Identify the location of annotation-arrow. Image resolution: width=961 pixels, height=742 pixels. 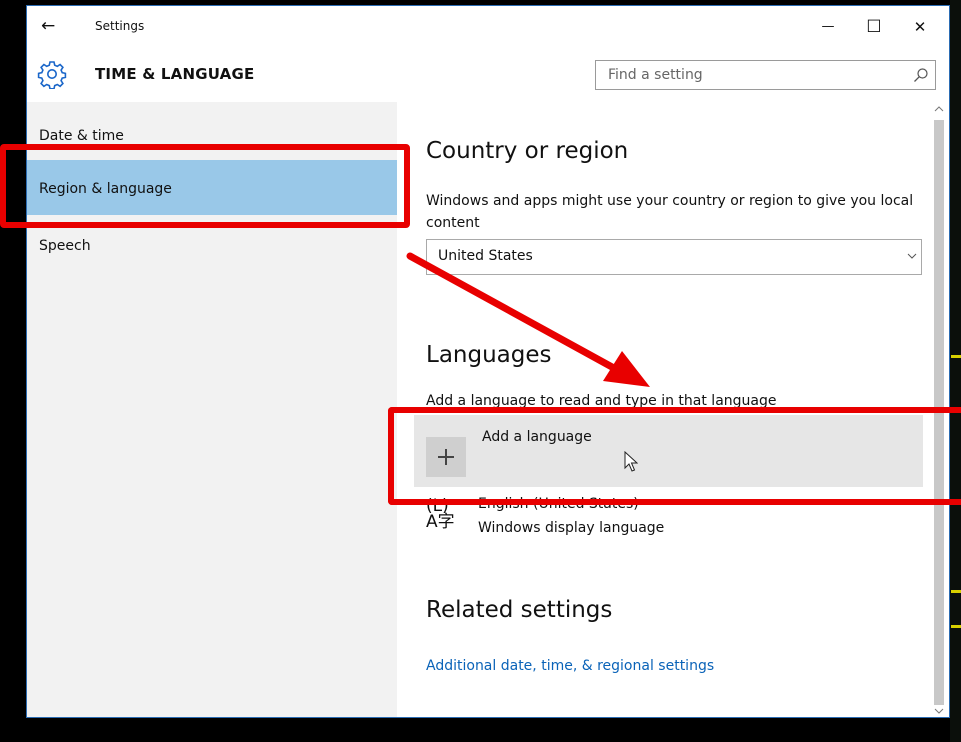
(528, 319).